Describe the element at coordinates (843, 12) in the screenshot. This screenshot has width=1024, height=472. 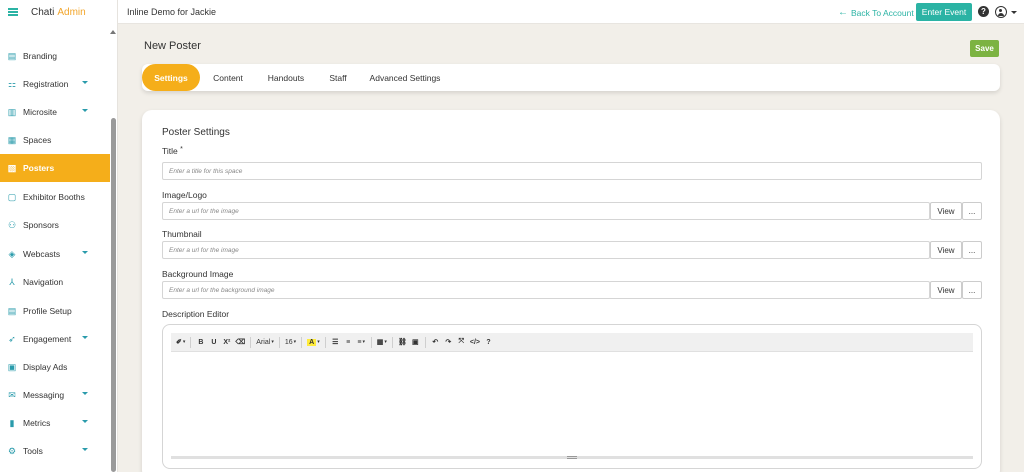
I see `arrow-left-icon: ←` at that location.